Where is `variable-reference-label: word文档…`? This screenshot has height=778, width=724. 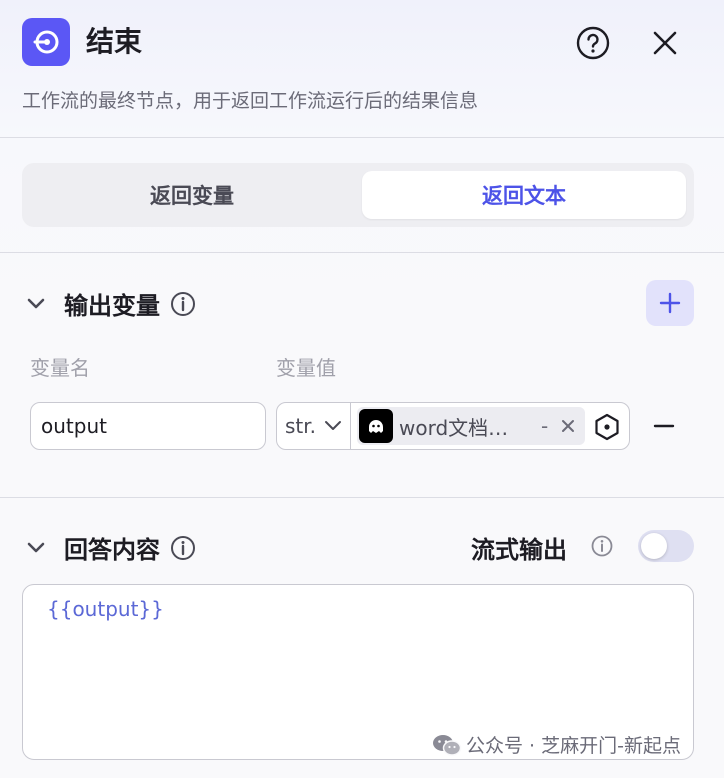 variable-reference-label: word文档… is located at coordinates (454, 427).